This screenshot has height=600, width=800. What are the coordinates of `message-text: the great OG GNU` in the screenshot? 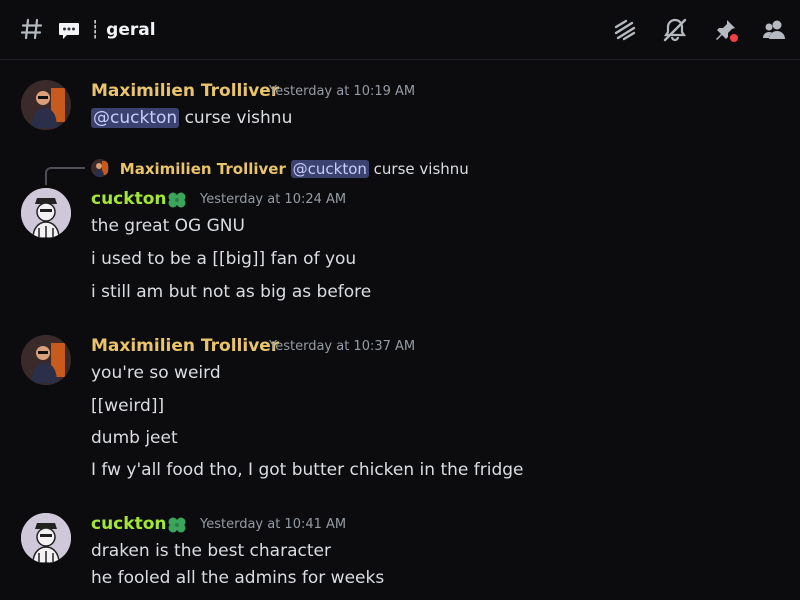 It's located at (168, 226).